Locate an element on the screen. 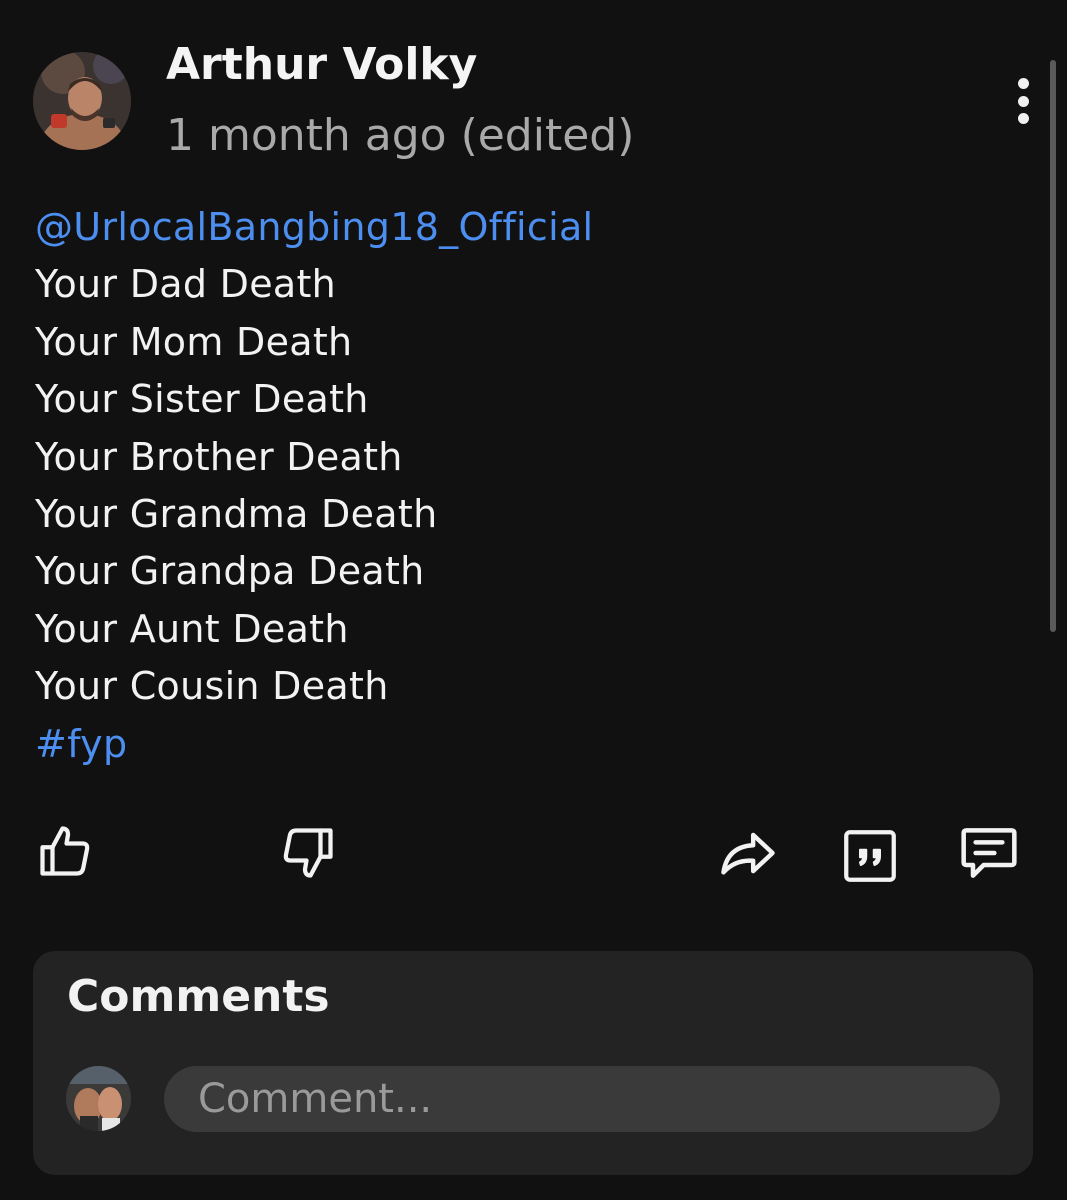 This screenshot has height=1200, width=1067. like-icon is located at coordinates (65, 851).